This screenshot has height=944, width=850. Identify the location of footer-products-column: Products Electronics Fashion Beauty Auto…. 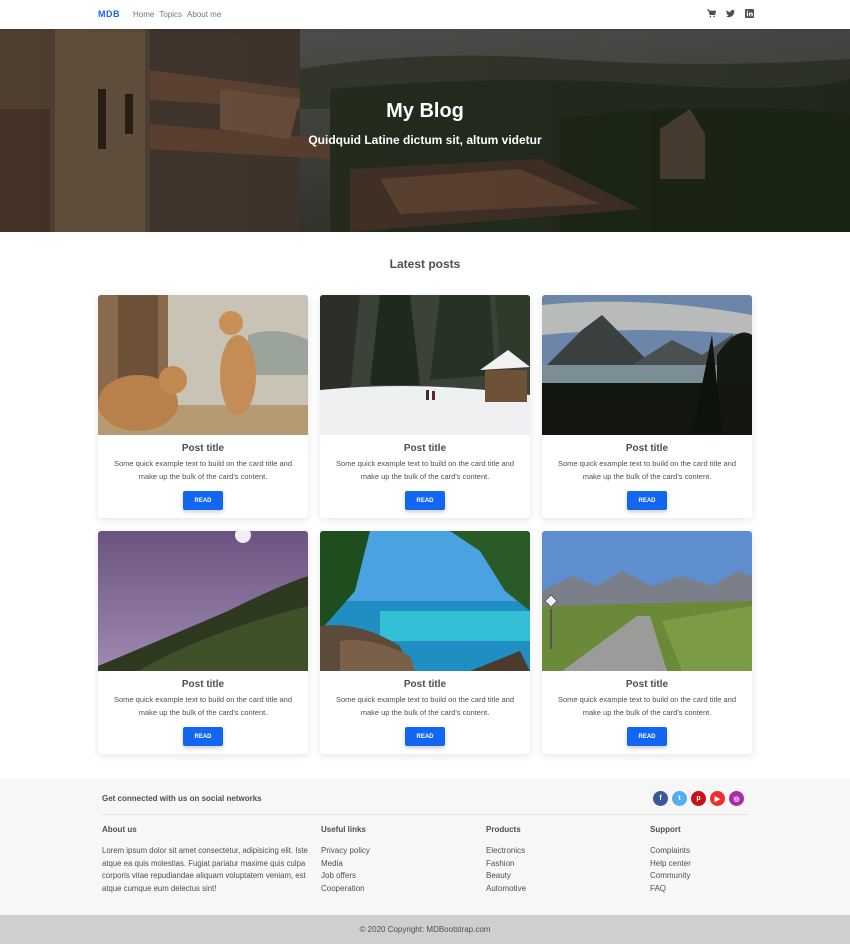
(506, 860).